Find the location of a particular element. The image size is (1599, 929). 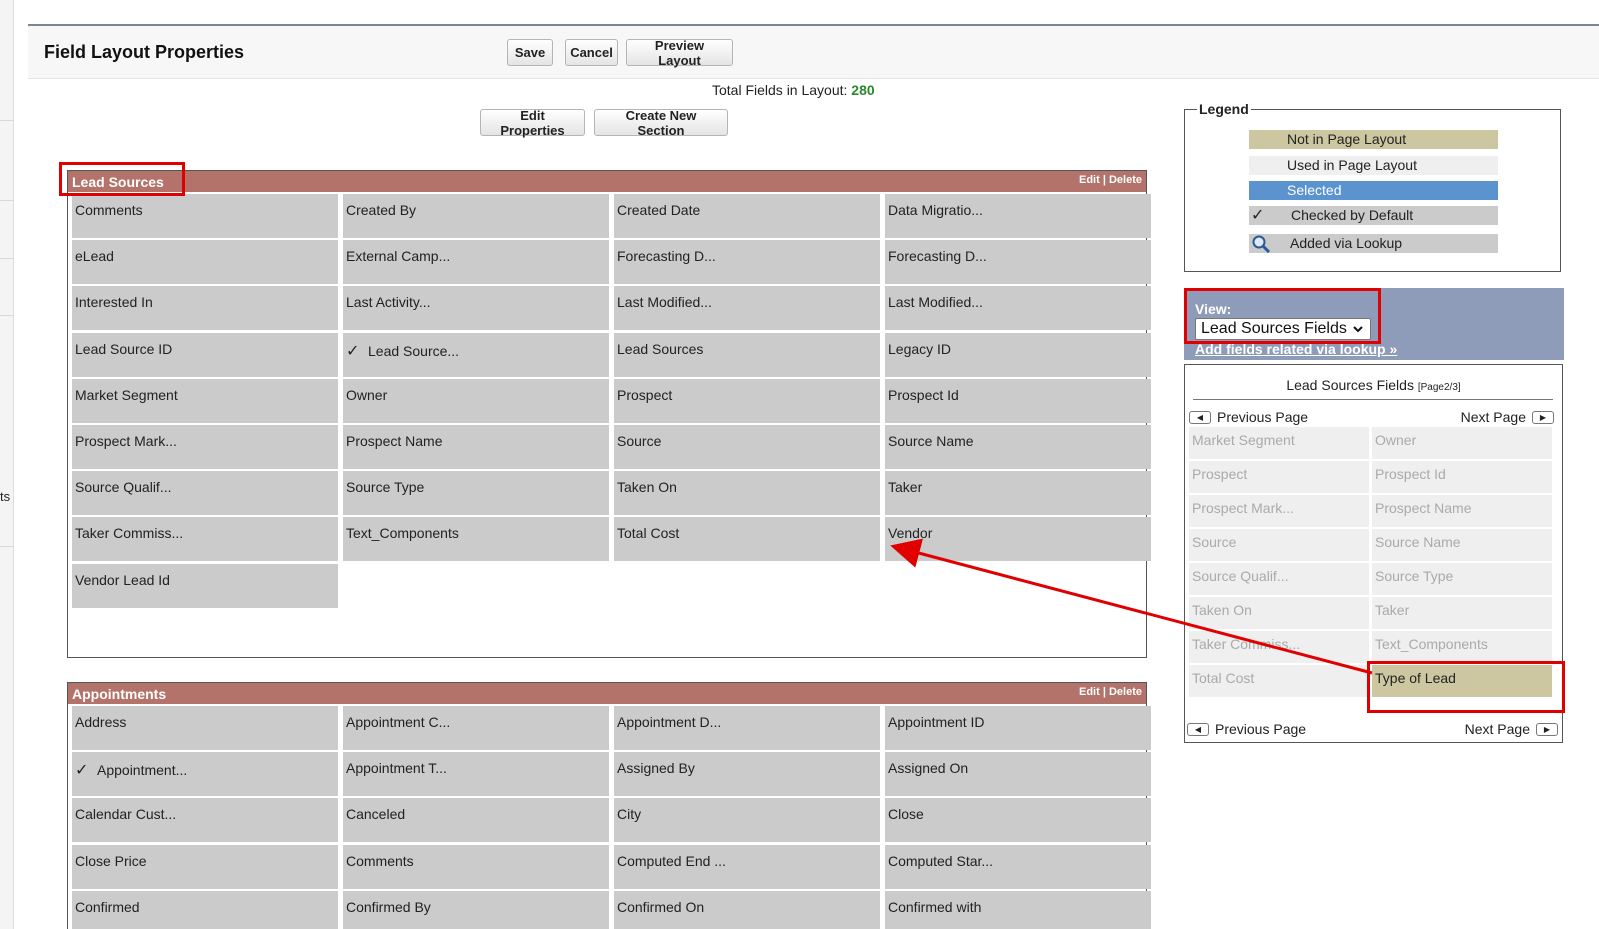

section-header: Lead Sources Edit | Delete is located at coordinates (607, 181).